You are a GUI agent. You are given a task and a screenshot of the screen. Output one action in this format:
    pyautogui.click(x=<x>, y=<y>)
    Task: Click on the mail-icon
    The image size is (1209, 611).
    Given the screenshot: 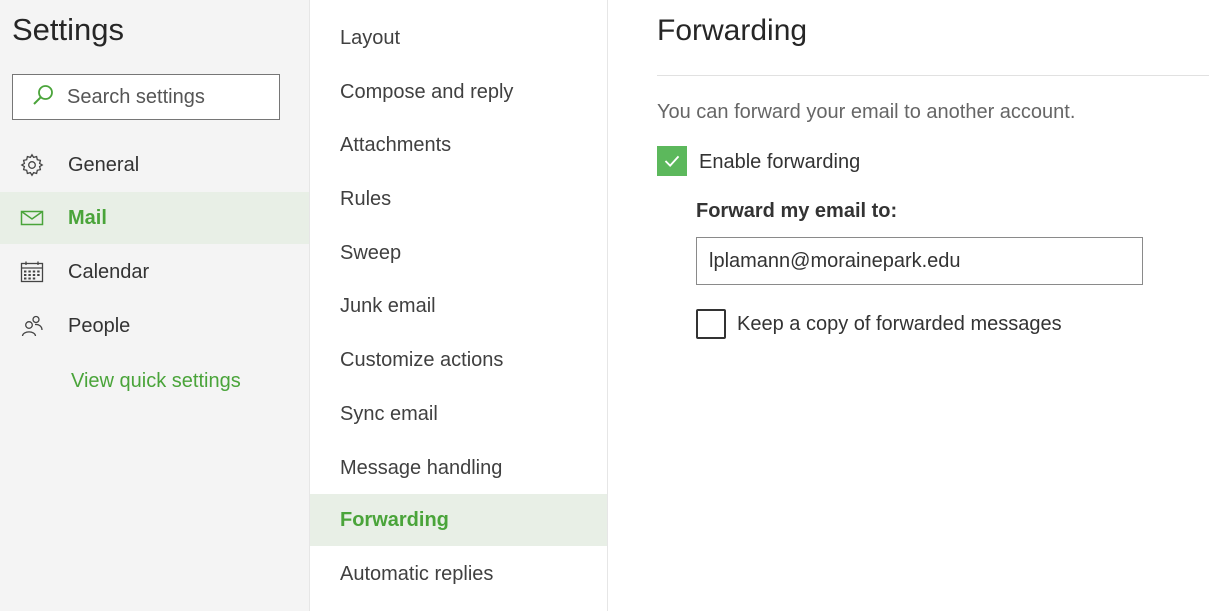 What is the action you would take?
    pyautogui.click(x=32, y=218)
    